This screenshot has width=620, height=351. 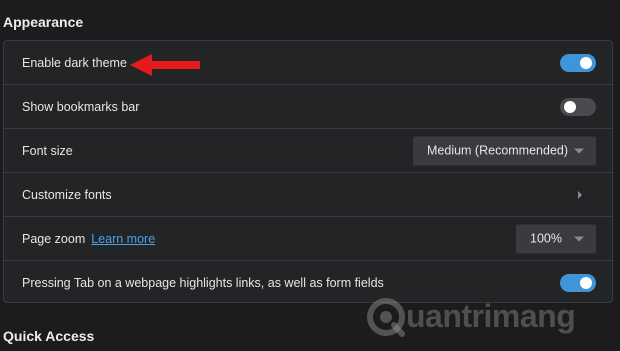 What do you see at coordinates (81, 106) in the screenshot?
I see `bookmarks-bar-label: Show bookmarks bar` at bounding box center [81, 106].